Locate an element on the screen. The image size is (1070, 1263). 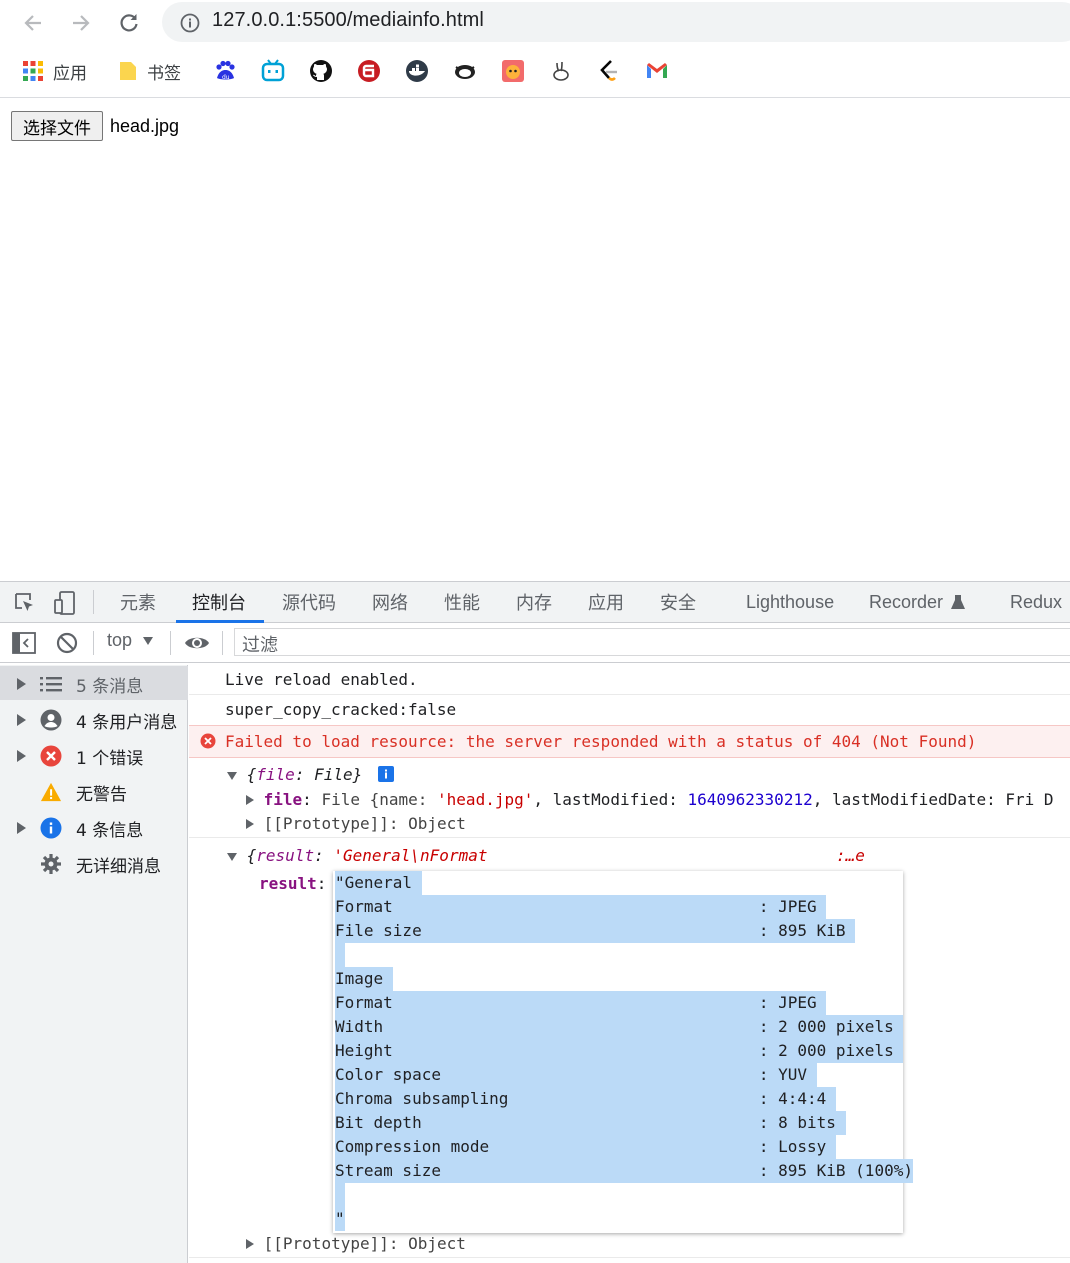
context-selector: top is located at coordinates (130, 640).